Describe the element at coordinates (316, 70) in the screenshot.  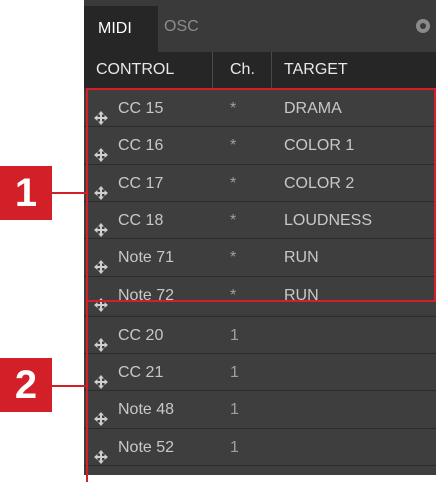
I see `column-header-target: TARGET` at that location.